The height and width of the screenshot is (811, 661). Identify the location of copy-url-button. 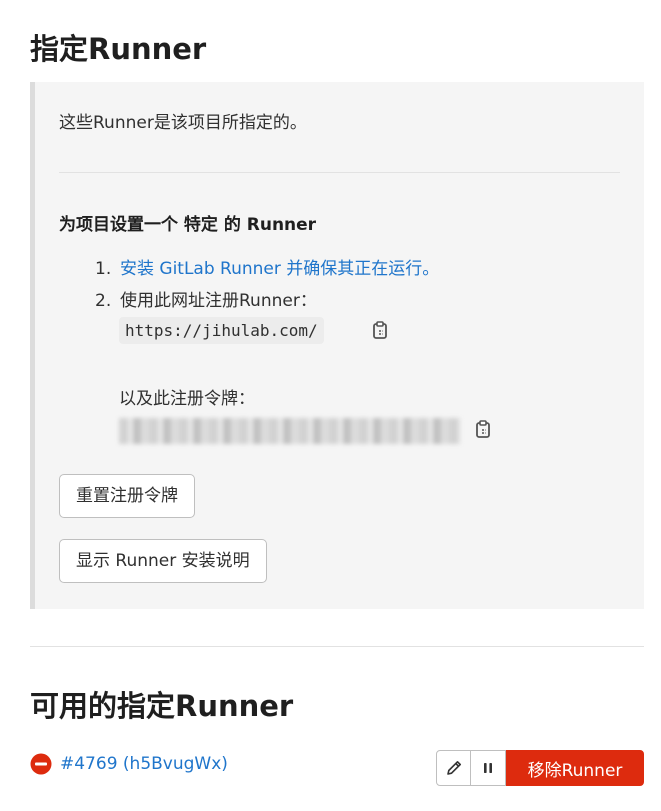
(380, 330).